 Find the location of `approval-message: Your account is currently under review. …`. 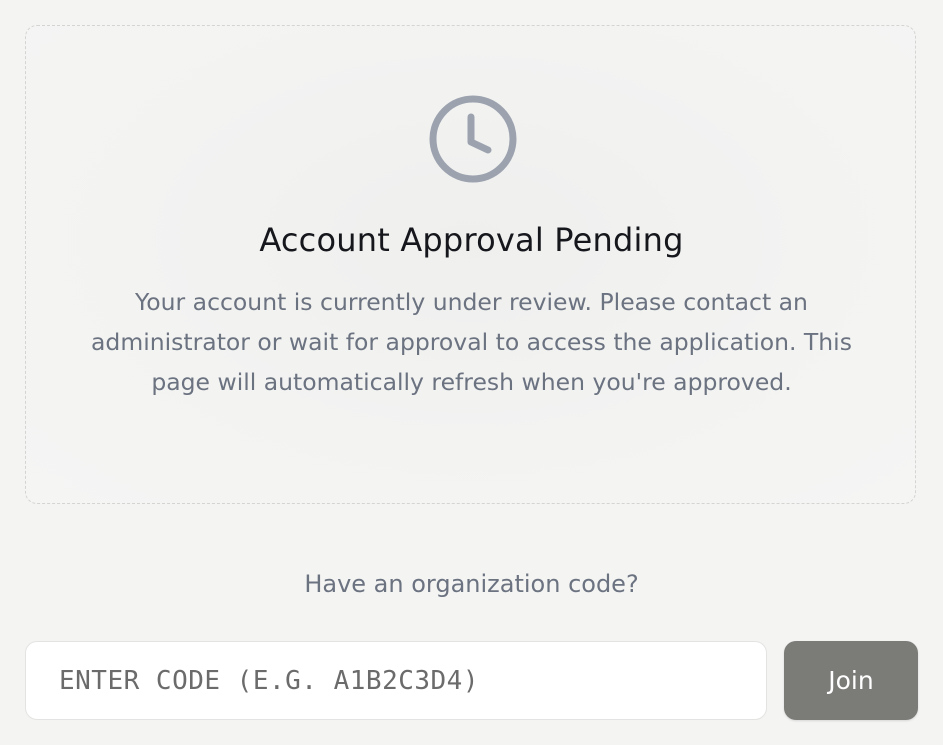

approval-message: Your account is currently under review. … is located at coordinates (471, 342).